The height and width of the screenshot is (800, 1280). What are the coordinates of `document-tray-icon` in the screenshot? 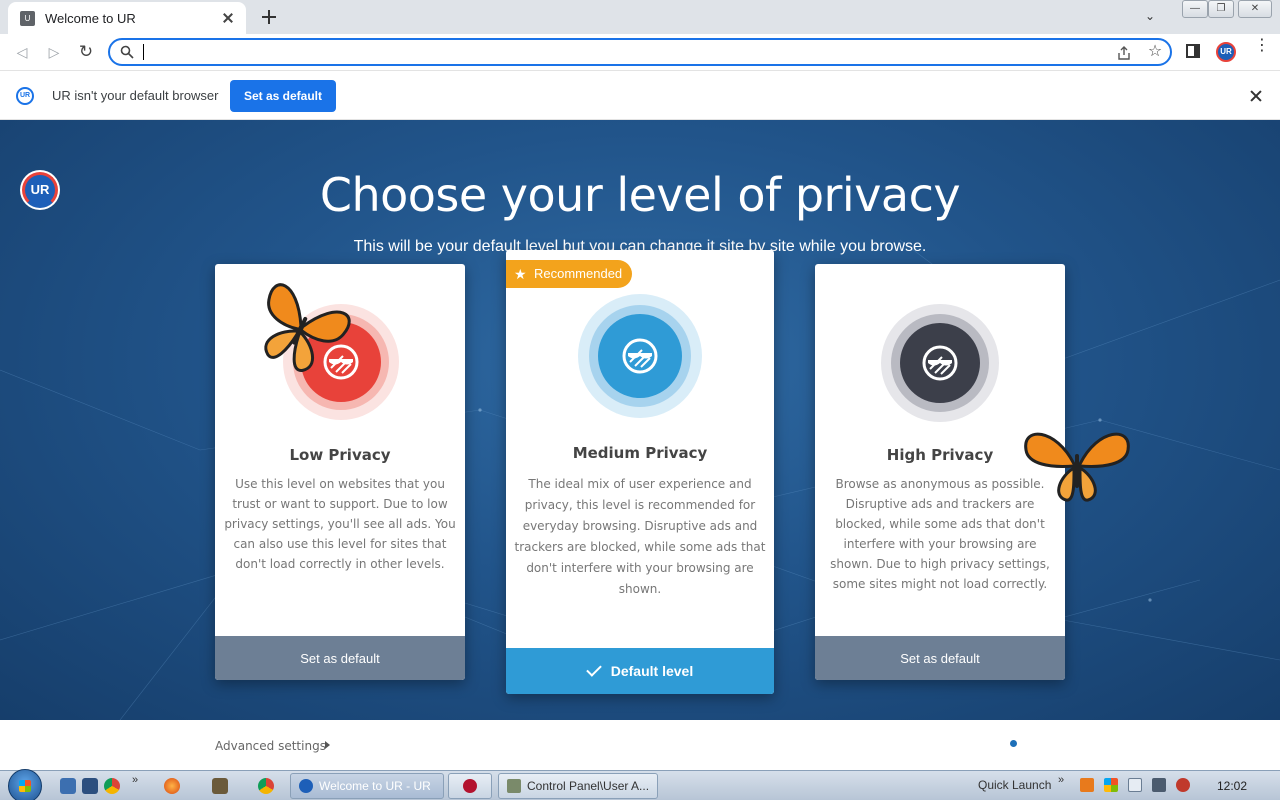 It's located at (1135, 785).